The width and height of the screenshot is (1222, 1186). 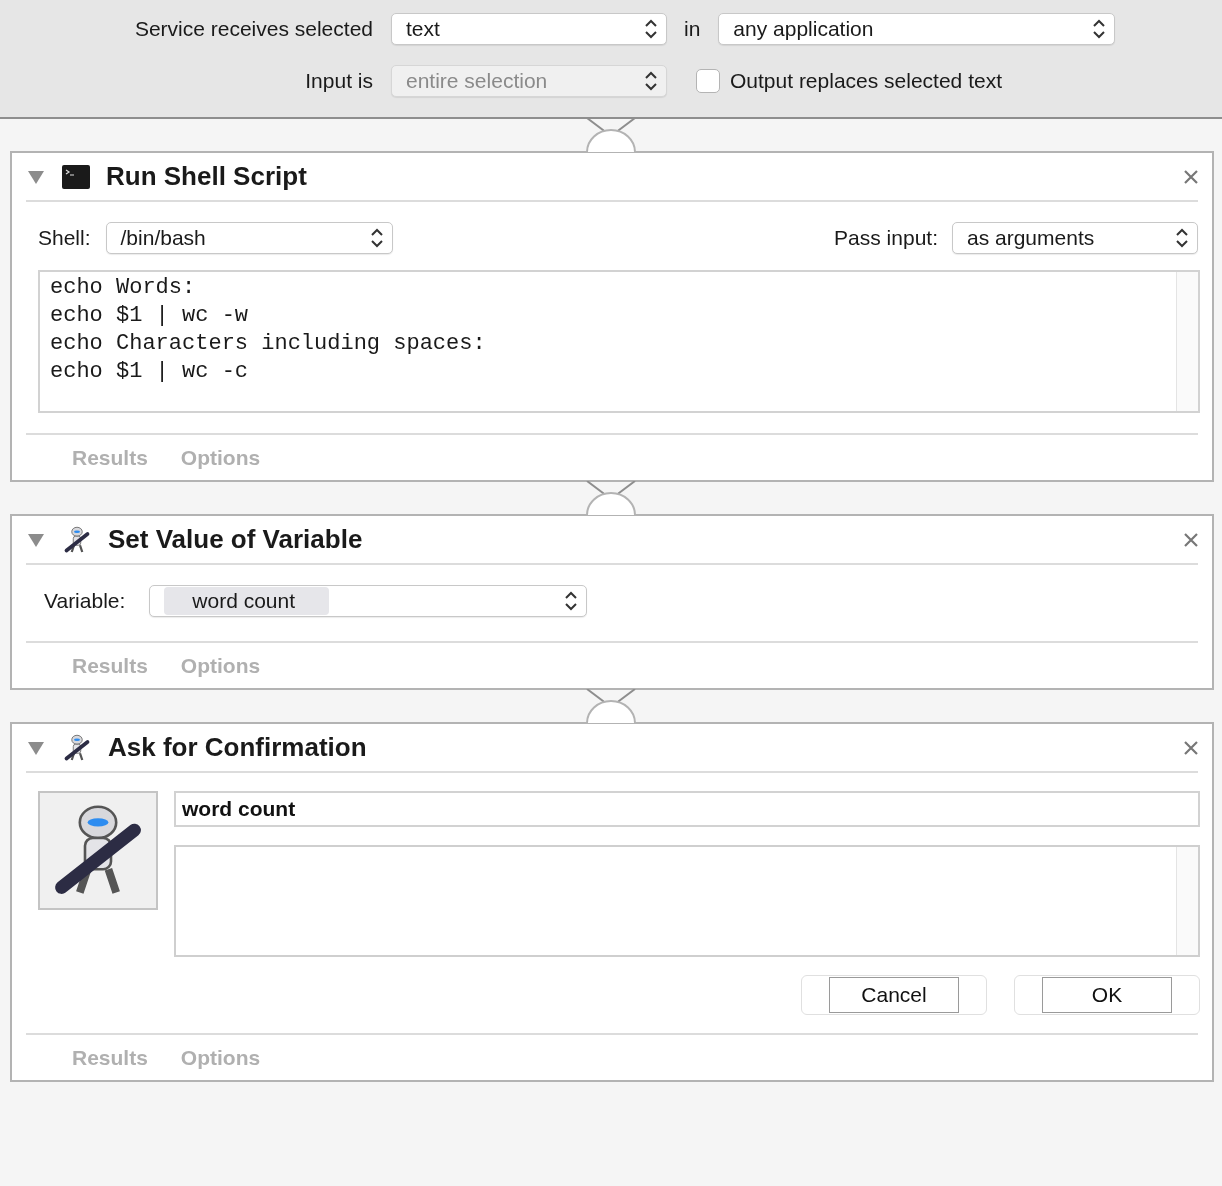 What do you see at coordinates (894, 995) in the screenshot?
I see `dialog-button: Cancel` at bounding box center [894, 995].